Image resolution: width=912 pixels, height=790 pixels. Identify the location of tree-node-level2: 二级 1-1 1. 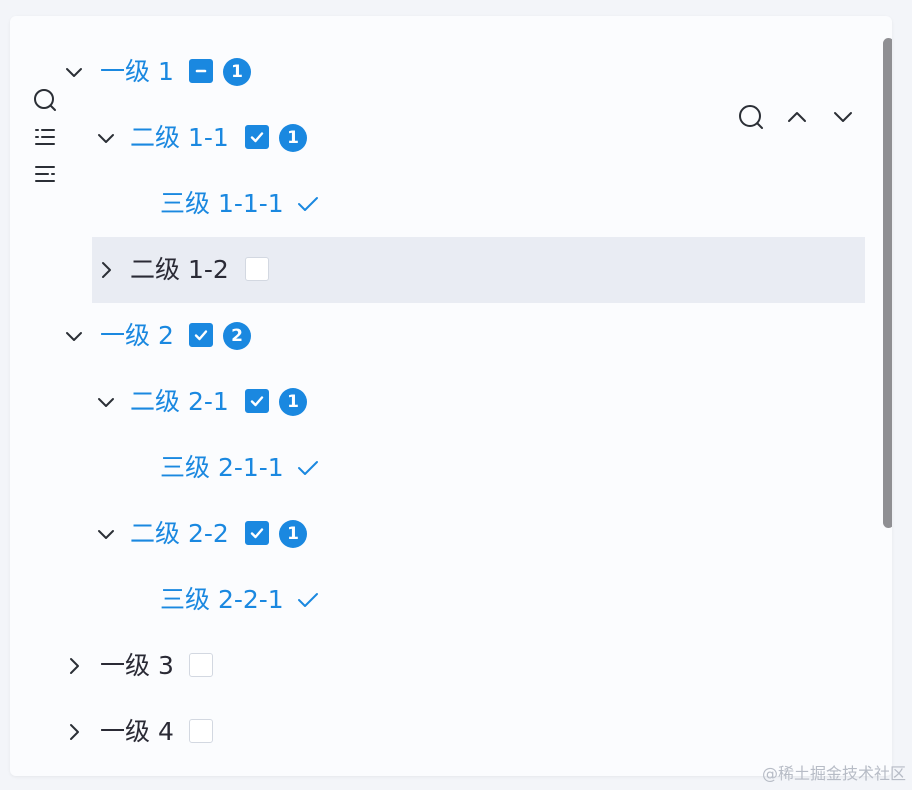
(440, 138).